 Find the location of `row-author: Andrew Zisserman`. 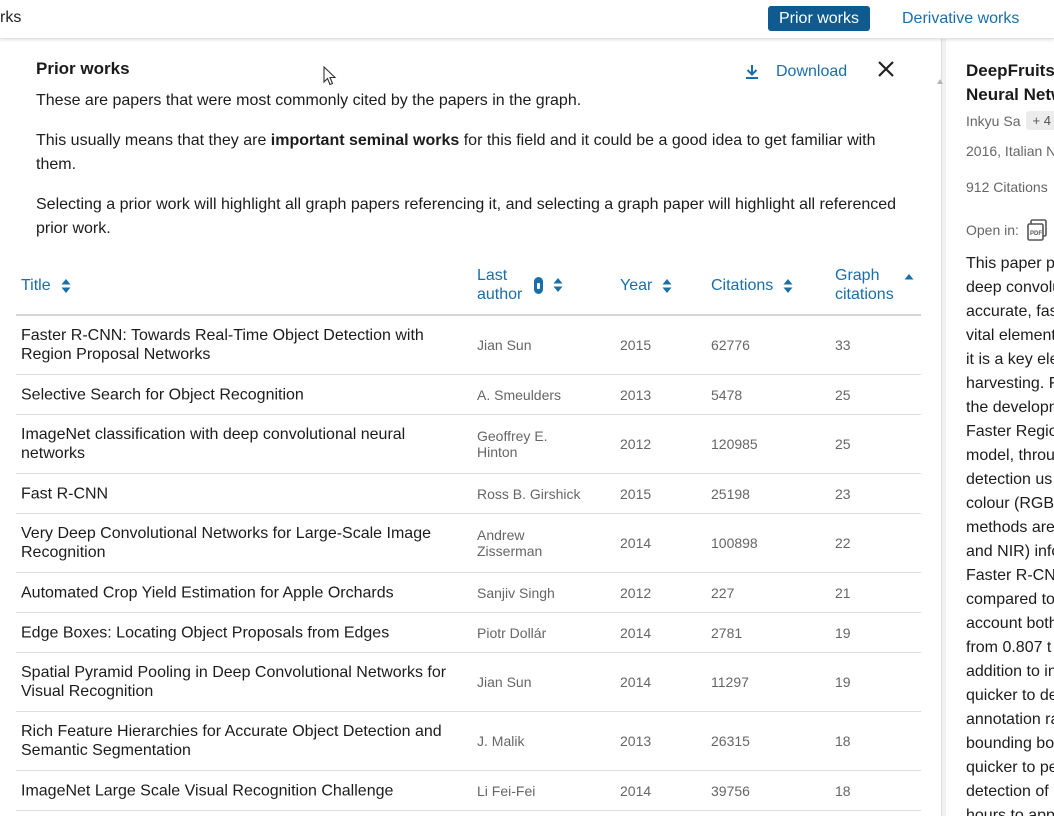

row-author: Andrew Zisserman is located at coordinates (510, 543).